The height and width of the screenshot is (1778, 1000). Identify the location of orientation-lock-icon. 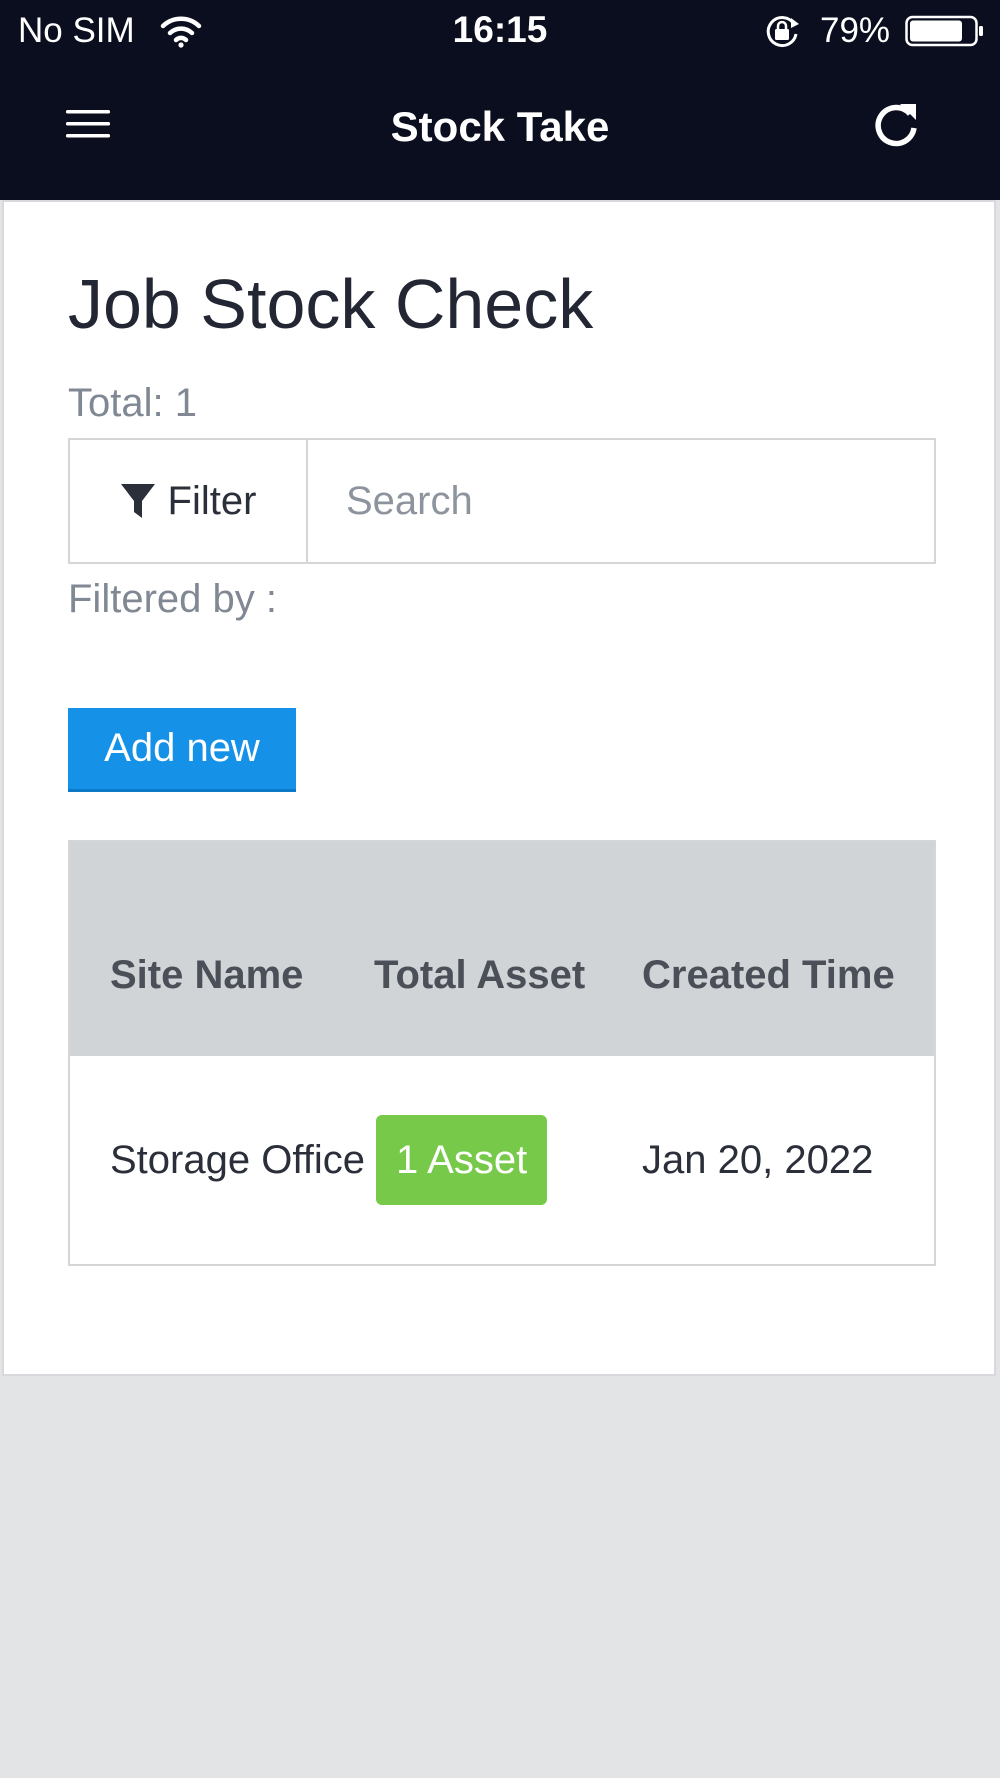
(782, 32).